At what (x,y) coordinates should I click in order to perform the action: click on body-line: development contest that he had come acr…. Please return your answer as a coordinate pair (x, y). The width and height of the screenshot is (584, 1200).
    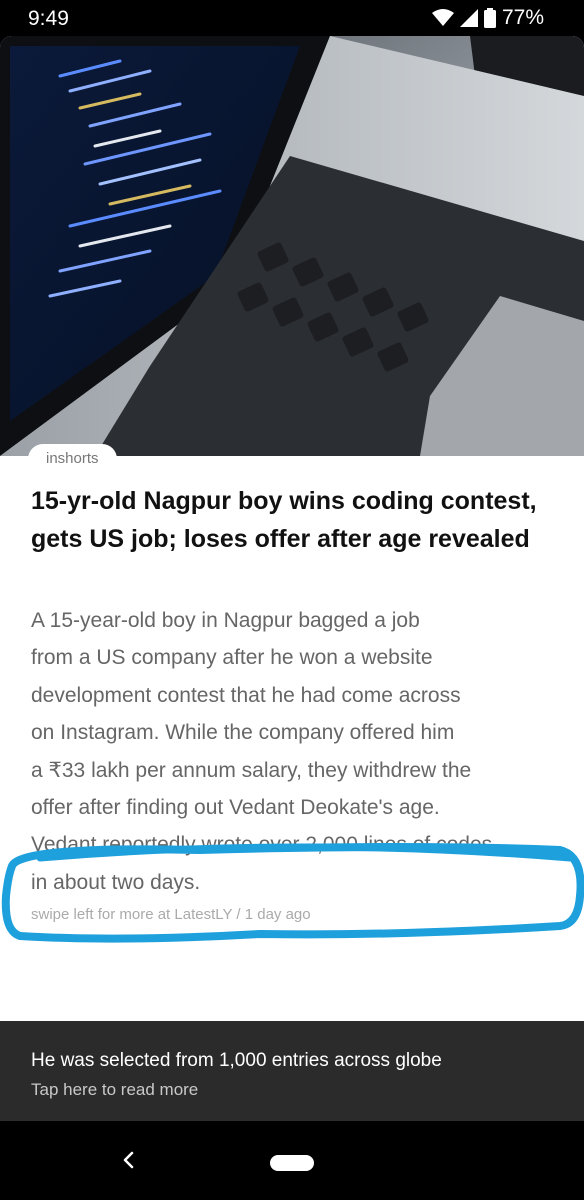
    Looking at the image, I should click on (246, 695).